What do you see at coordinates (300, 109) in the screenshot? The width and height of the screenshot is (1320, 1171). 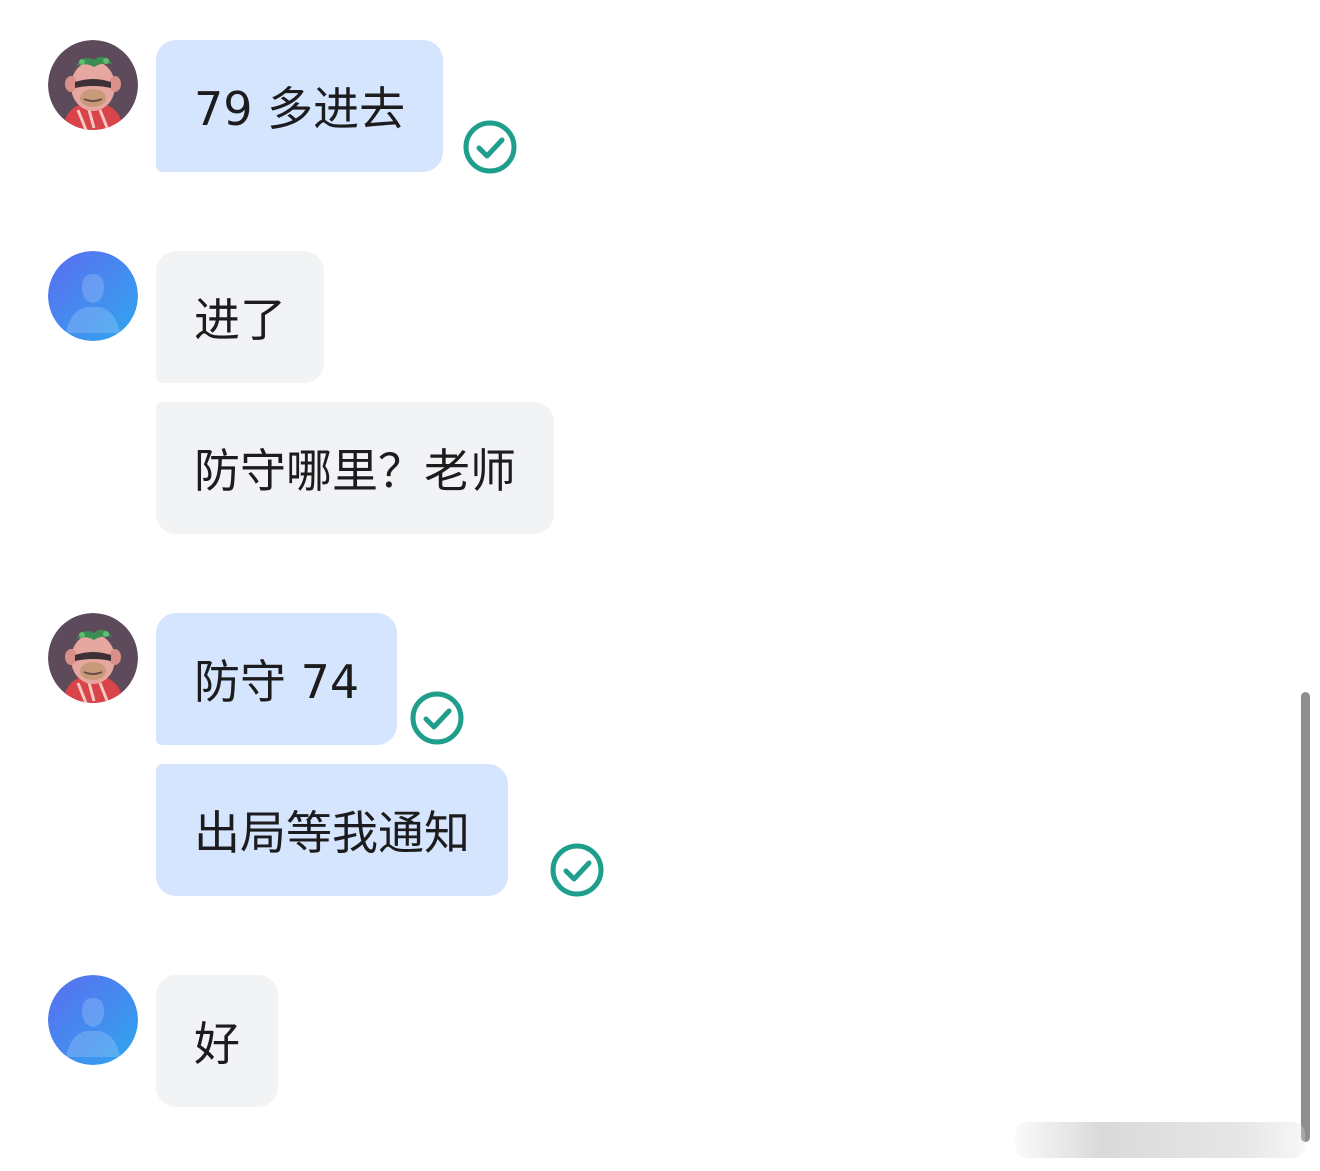 I see `message-text: 79 多进去` at bounding box center [300, 109].